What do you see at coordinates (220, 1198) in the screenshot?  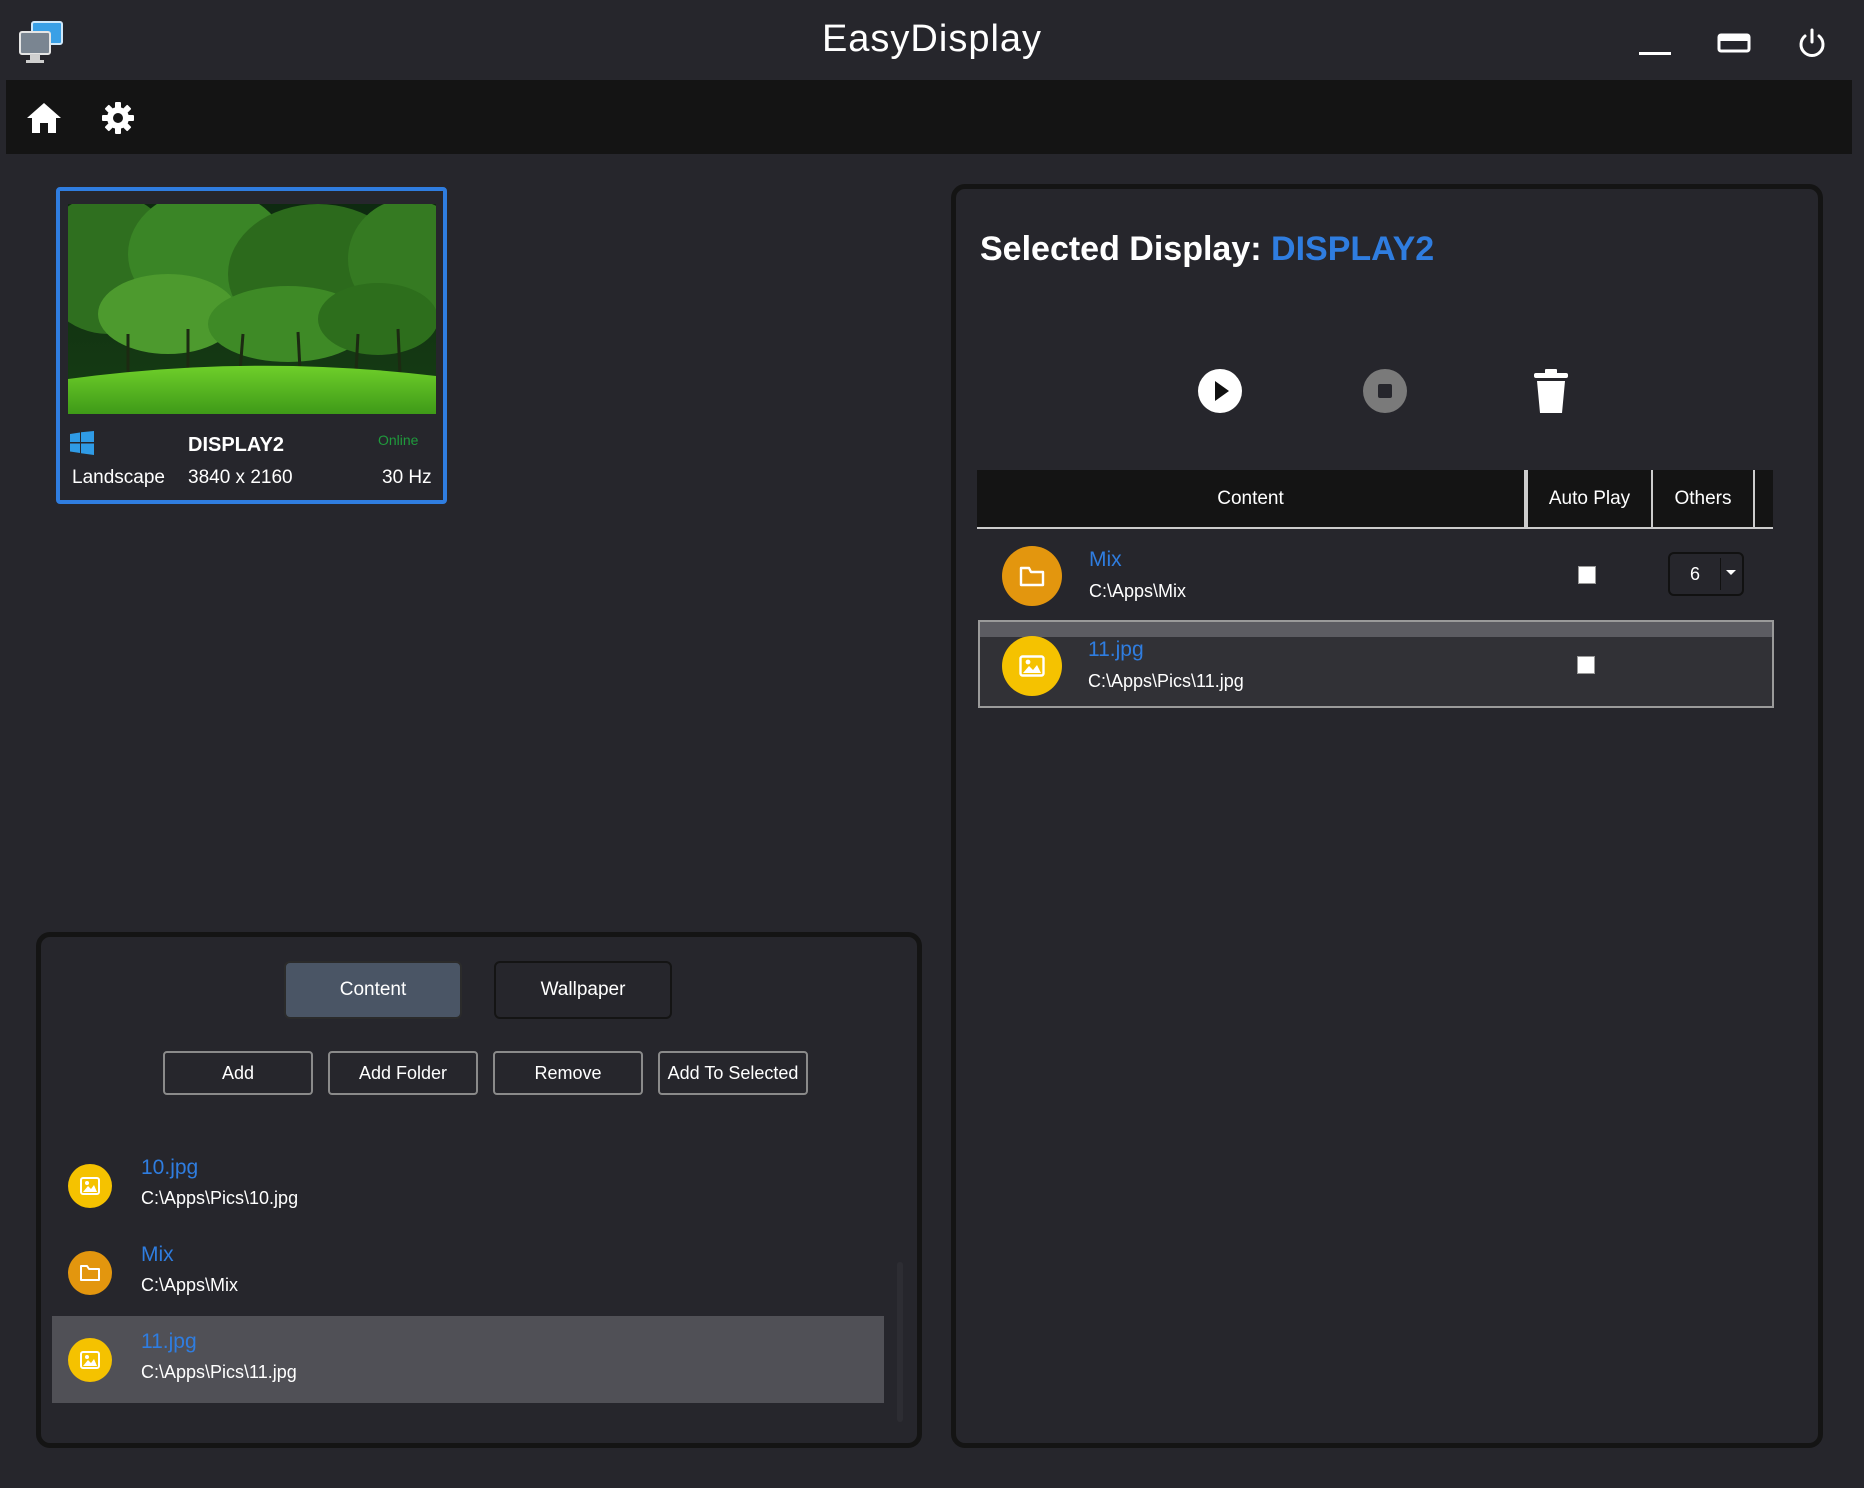 I see `item-path: C:\Apps\Pics\10.jpg` at bounding box center [220, 1198].